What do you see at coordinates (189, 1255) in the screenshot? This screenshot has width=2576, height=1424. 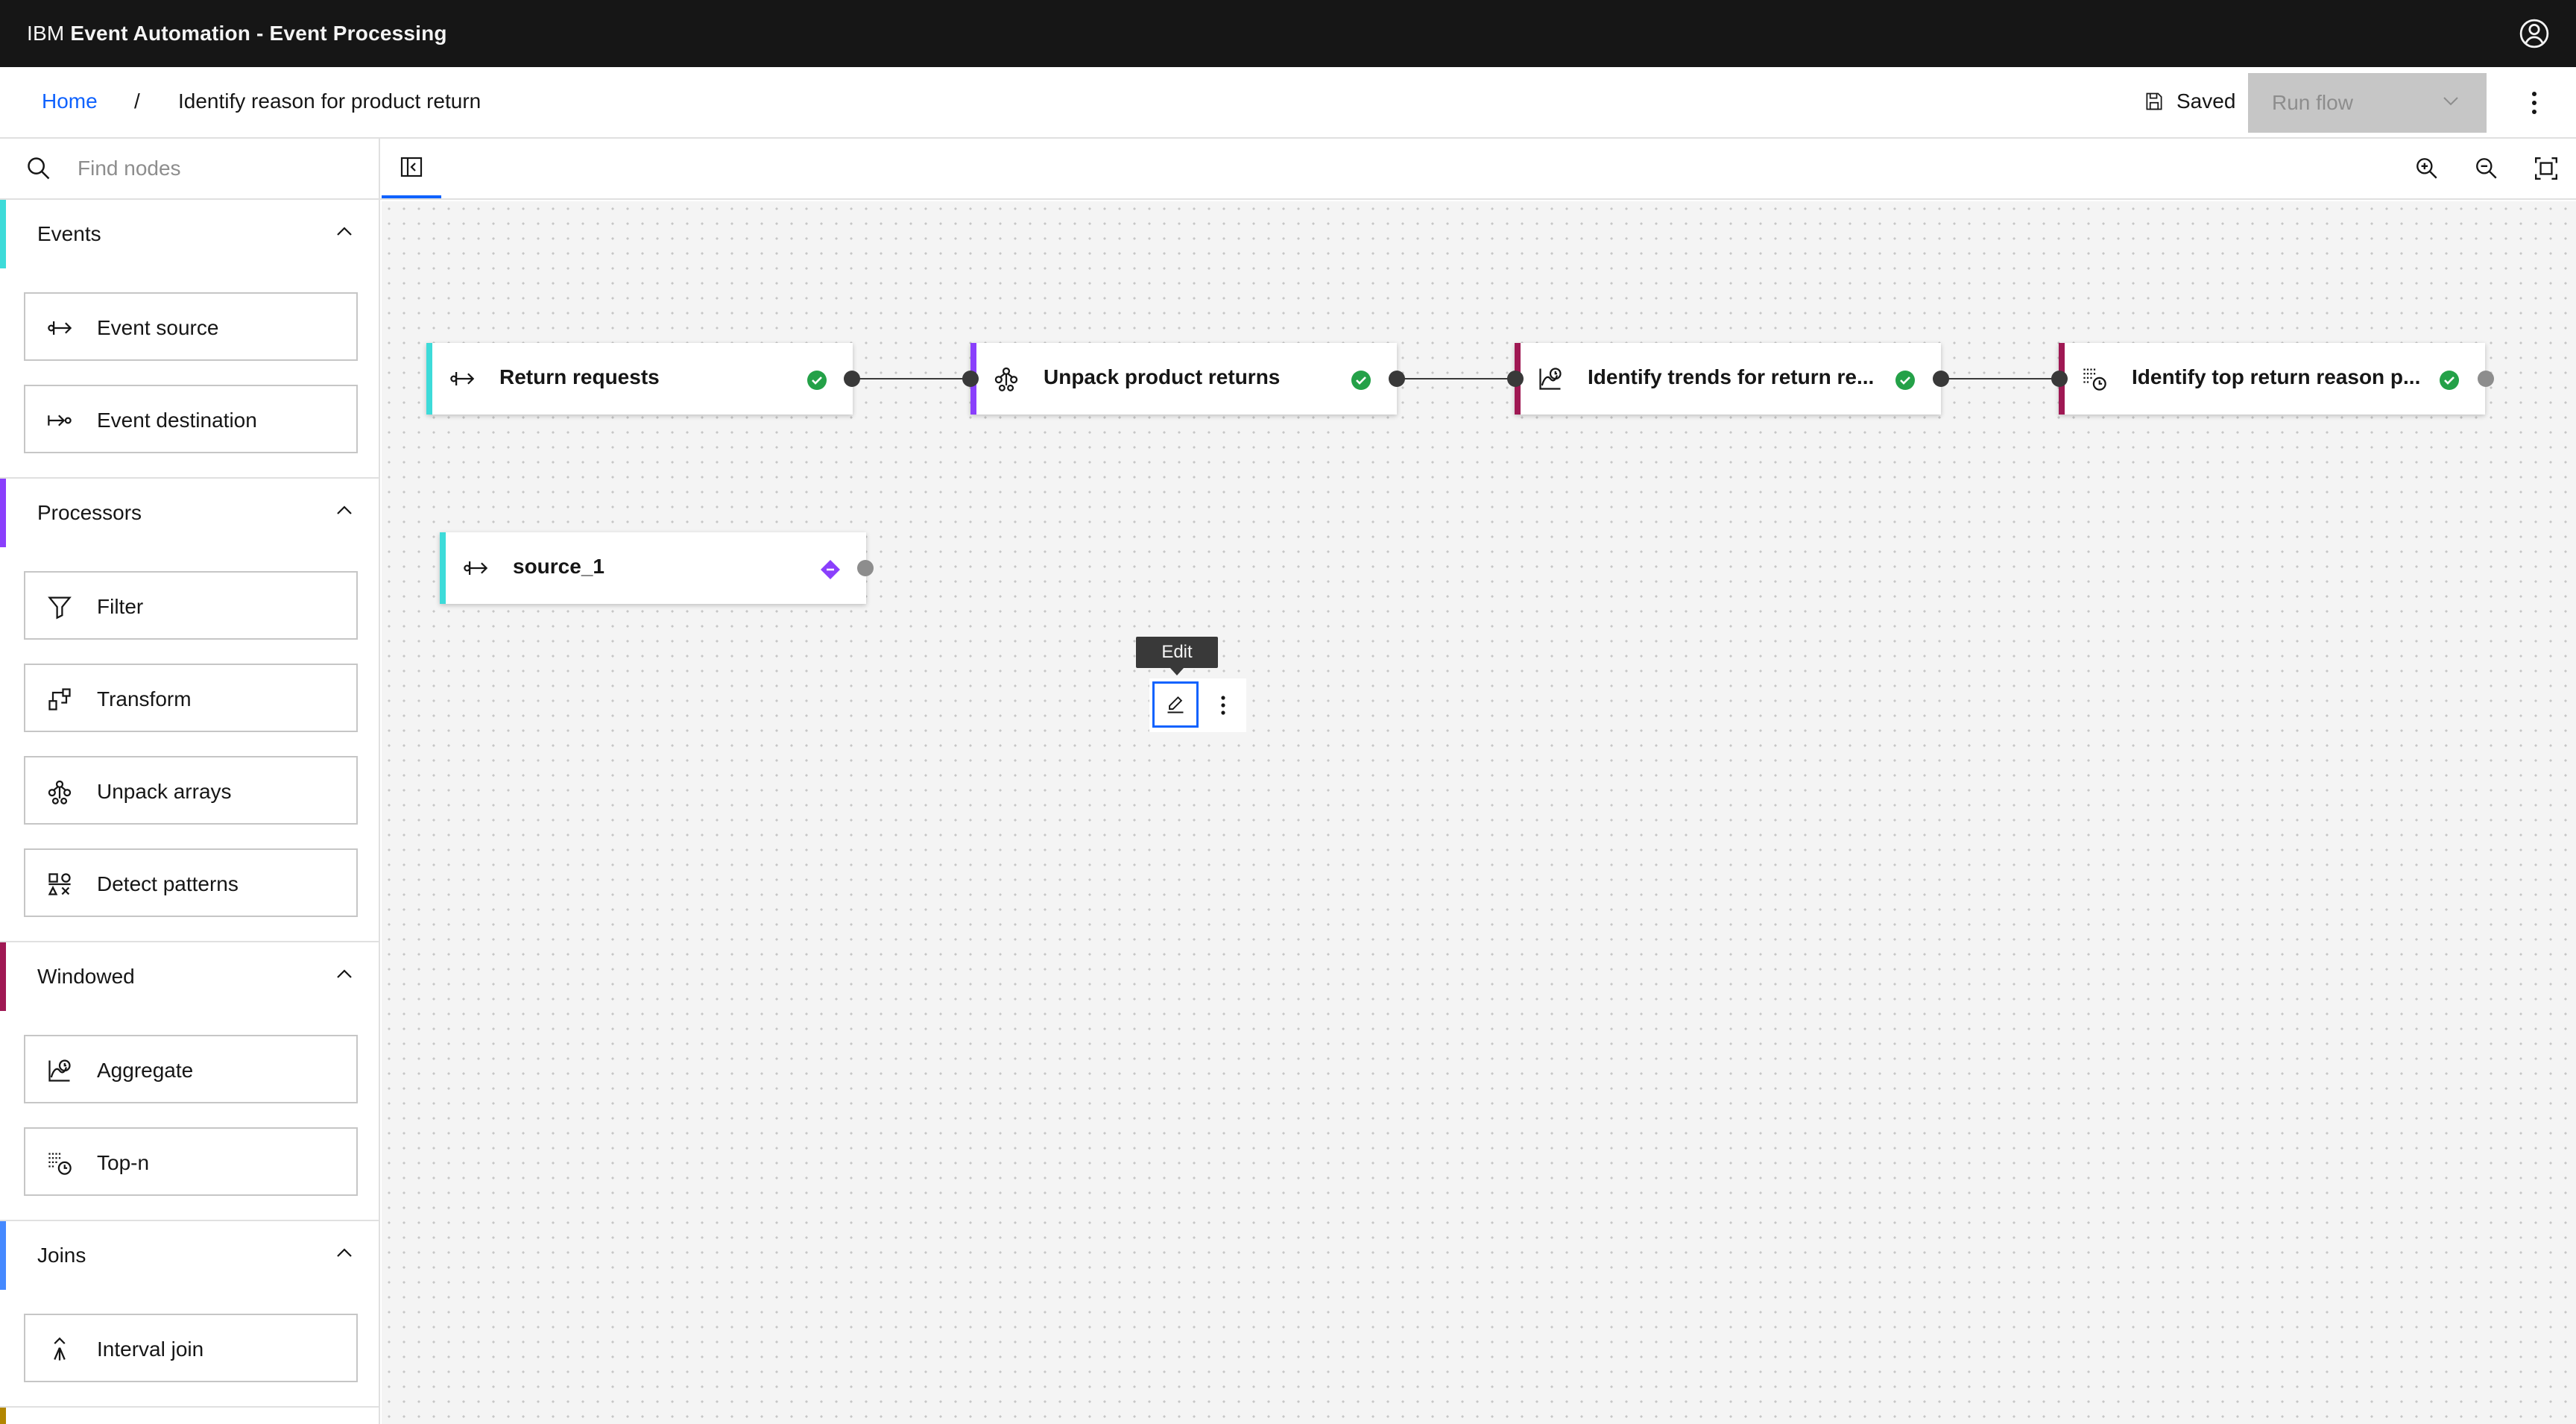 I see `palette-section-joins: Joins` at bounding box center [189, 1255].